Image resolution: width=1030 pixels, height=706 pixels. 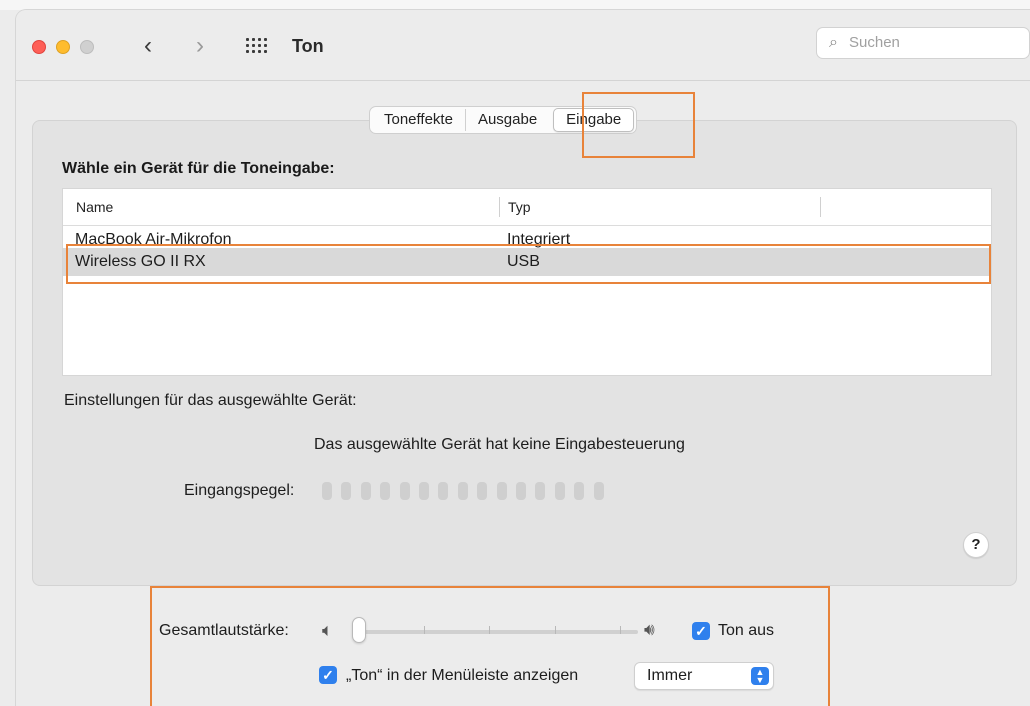 I want to click on tab-ausgabe: Ausgabe, so click(x=507, y=120).